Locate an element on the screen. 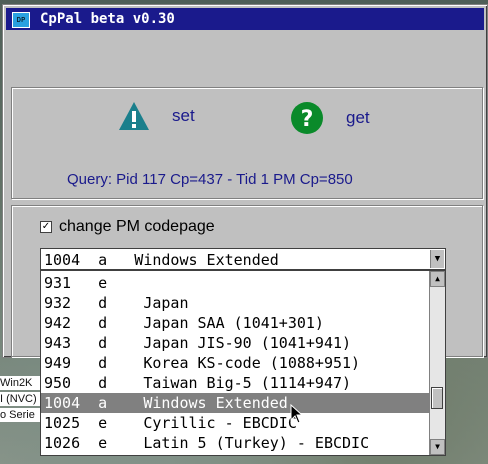 The height and width of the screenshot is (464, 488). title-bar: DP CpPal beta v0.30 is located at coordinates (245, 19).